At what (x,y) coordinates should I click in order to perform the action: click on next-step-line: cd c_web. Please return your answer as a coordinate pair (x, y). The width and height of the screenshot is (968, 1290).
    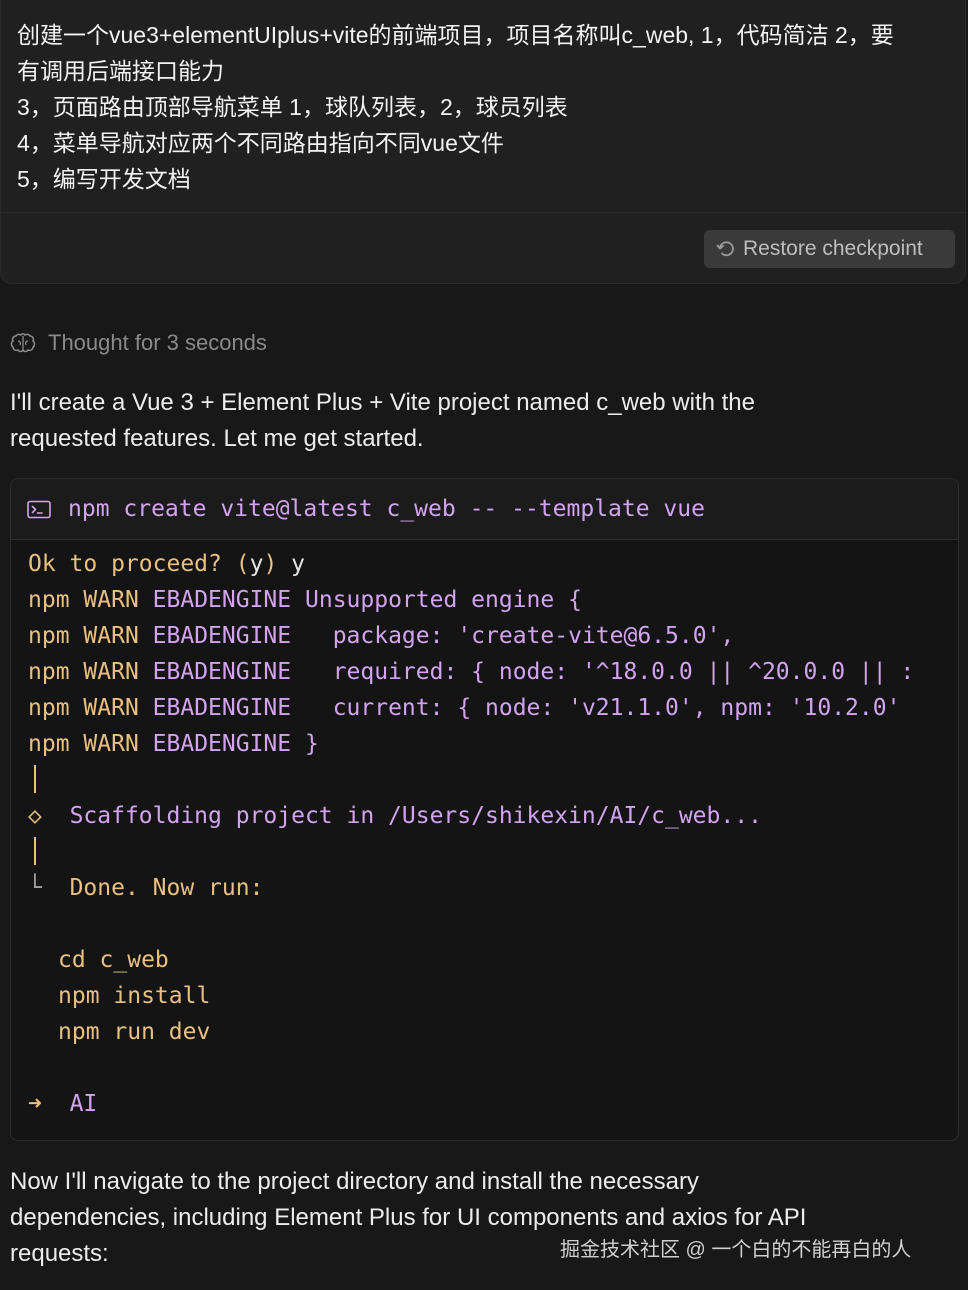
    Looking at the image, I should click on (113, 960).